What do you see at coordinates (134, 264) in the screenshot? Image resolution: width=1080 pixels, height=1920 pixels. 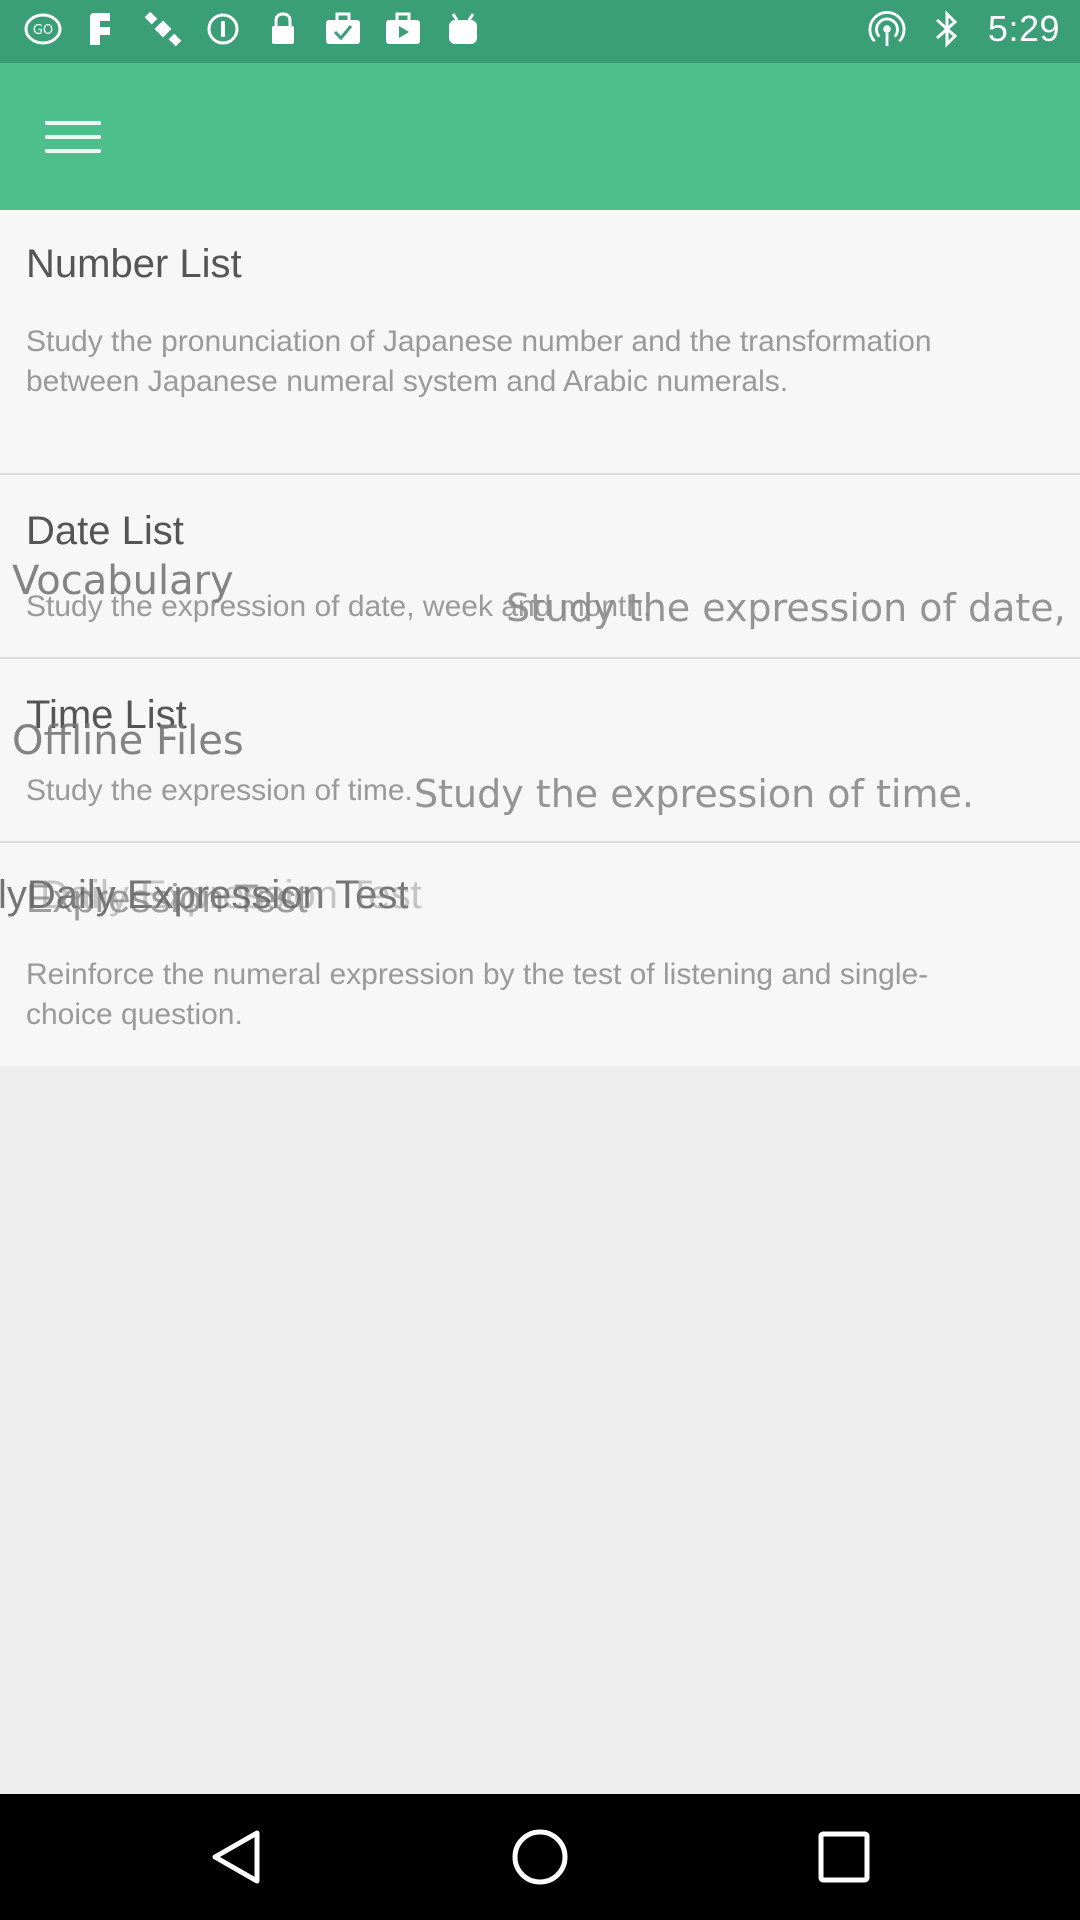 I see `list-item-title: Number List` at bounding box center [134, 264].